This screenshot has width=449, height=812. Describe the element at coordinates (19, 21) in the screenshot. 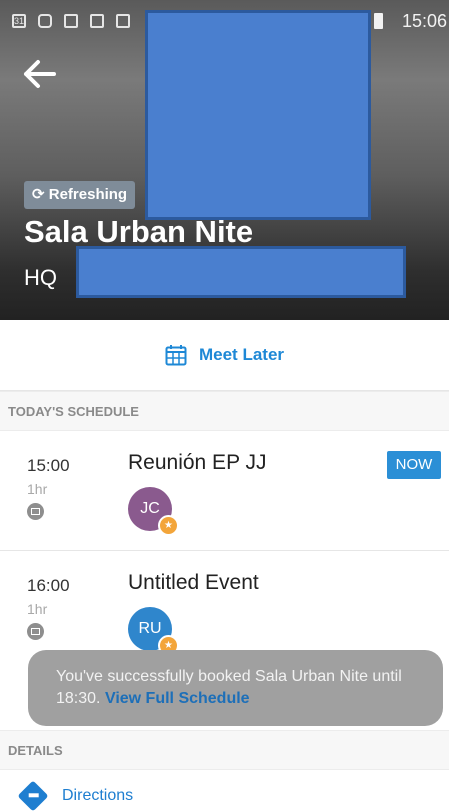

I see `calendar-app-icon: 31` at that location.